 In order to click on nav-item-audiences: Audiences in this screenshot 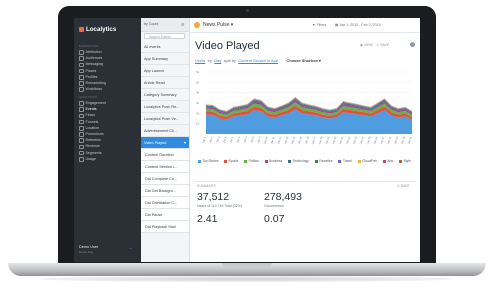, I will do `click(90, 58)`.